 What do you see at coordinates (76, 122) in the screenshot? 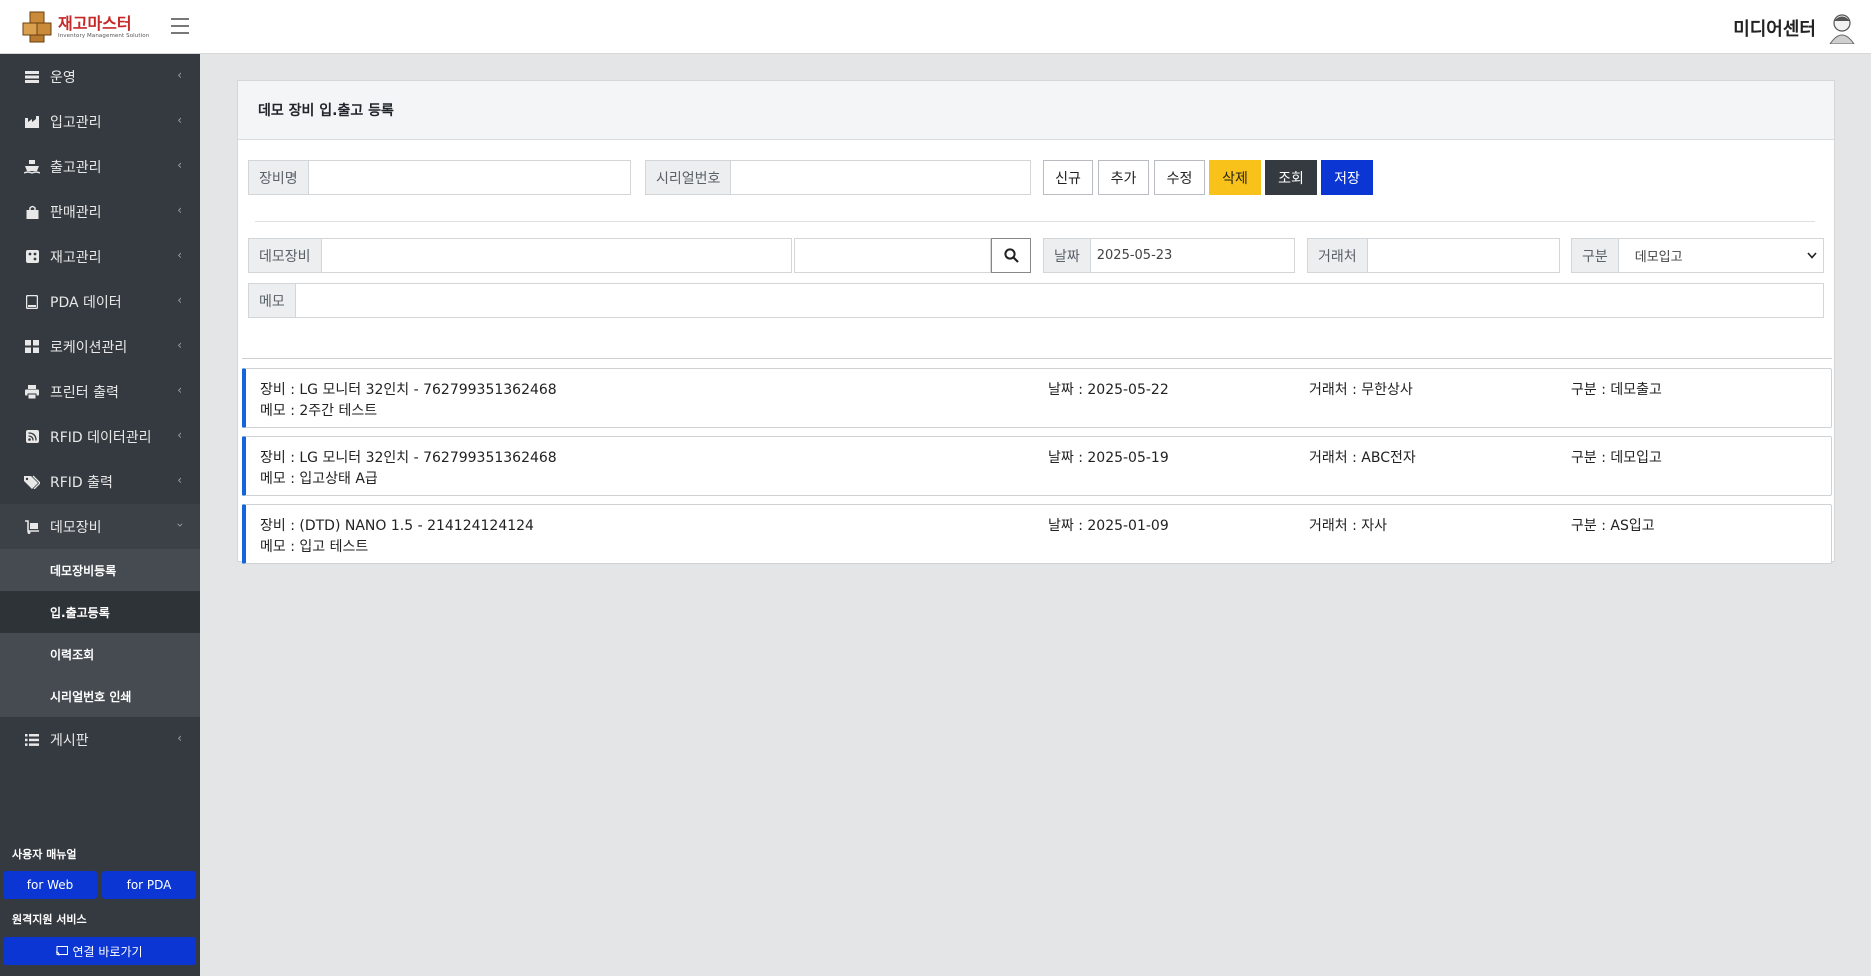
I see `sidebar-item-label: 입고관리` at bounding box center [76, 122].